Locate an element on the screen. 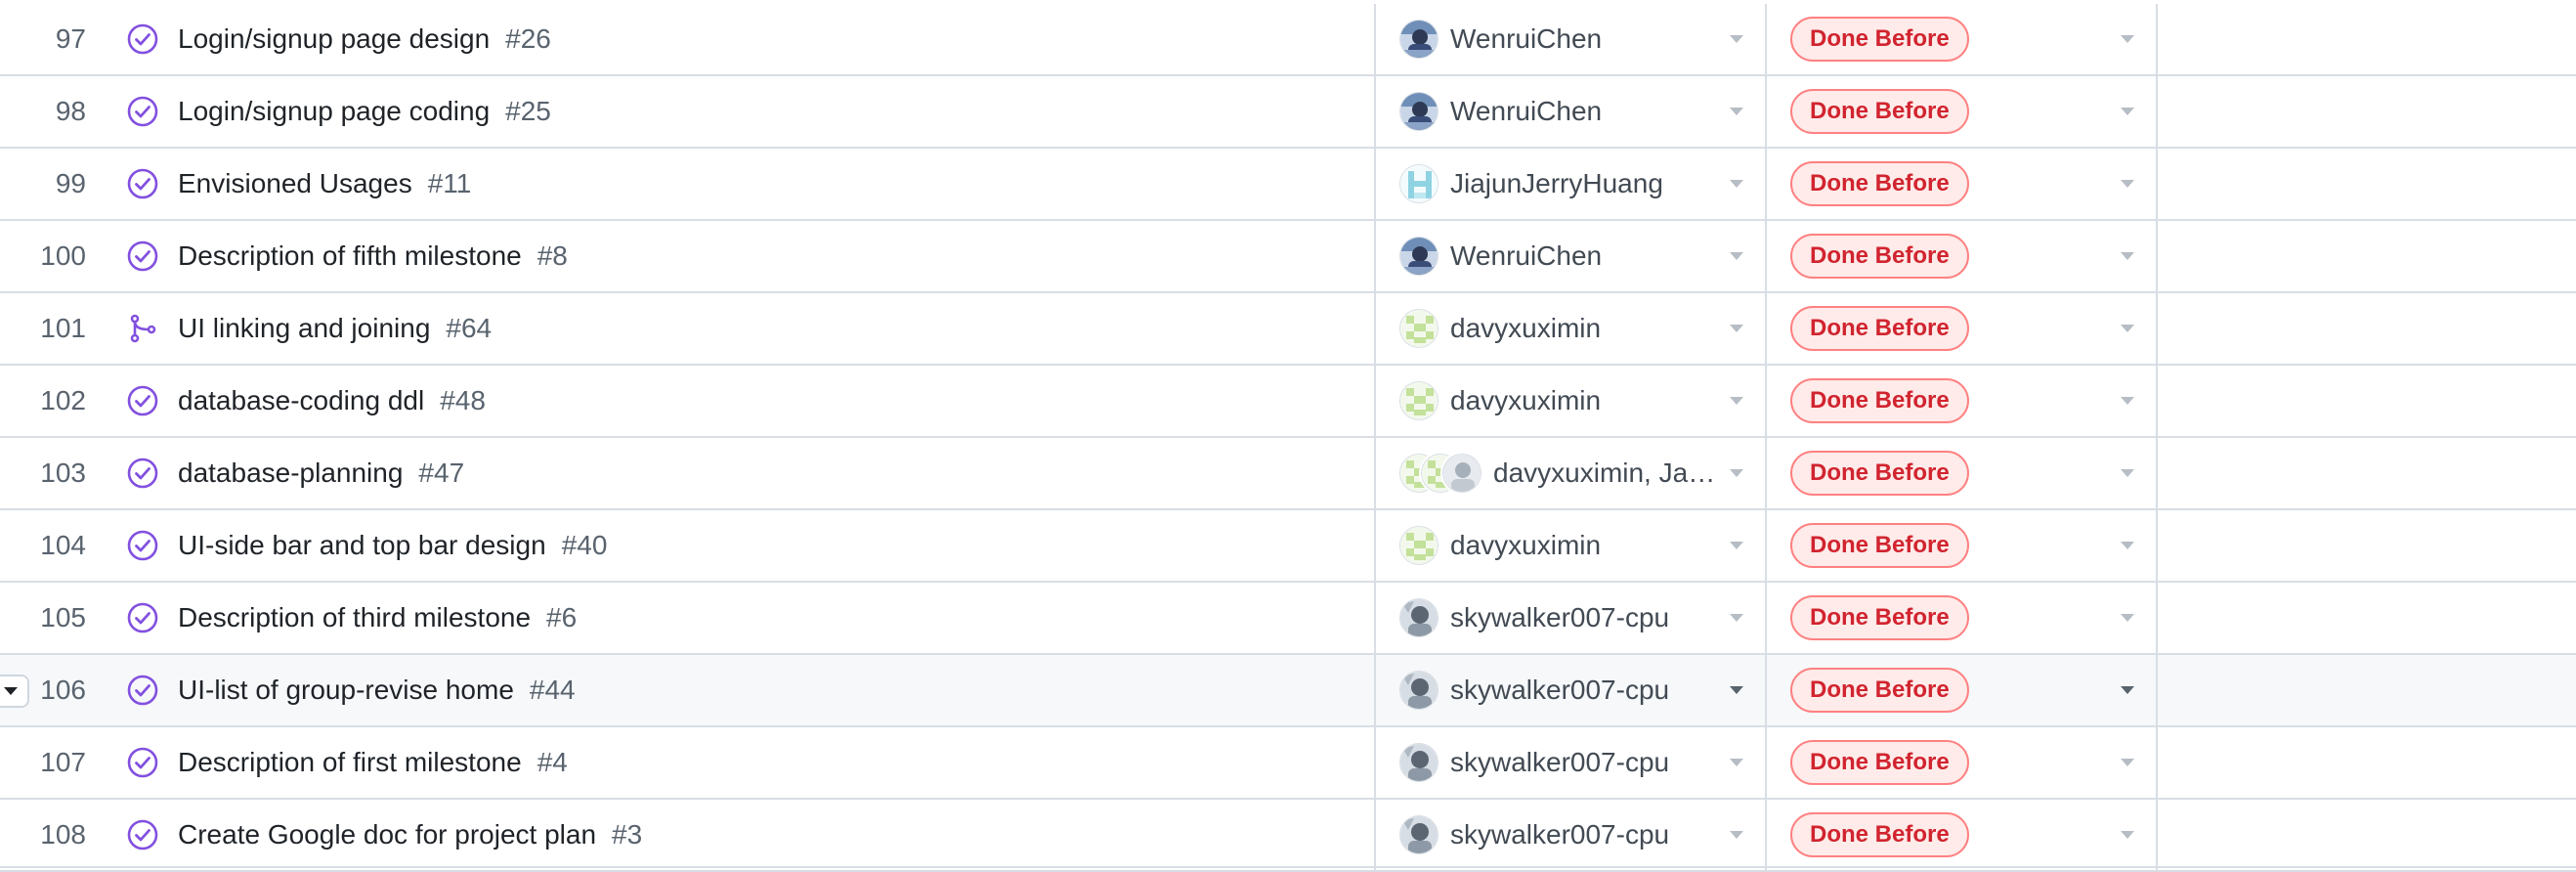  git-merge-icon is located at coordinates (142, 328).